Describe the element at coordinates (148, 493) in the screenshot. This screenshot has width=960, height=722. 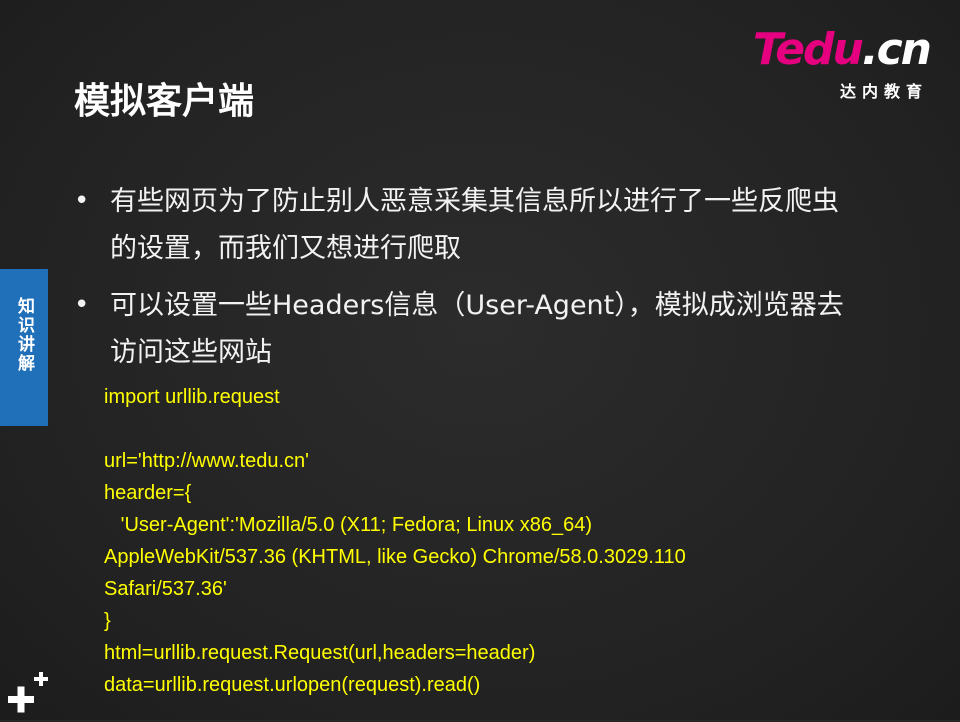
I see `code-line: hearder={` at that location.